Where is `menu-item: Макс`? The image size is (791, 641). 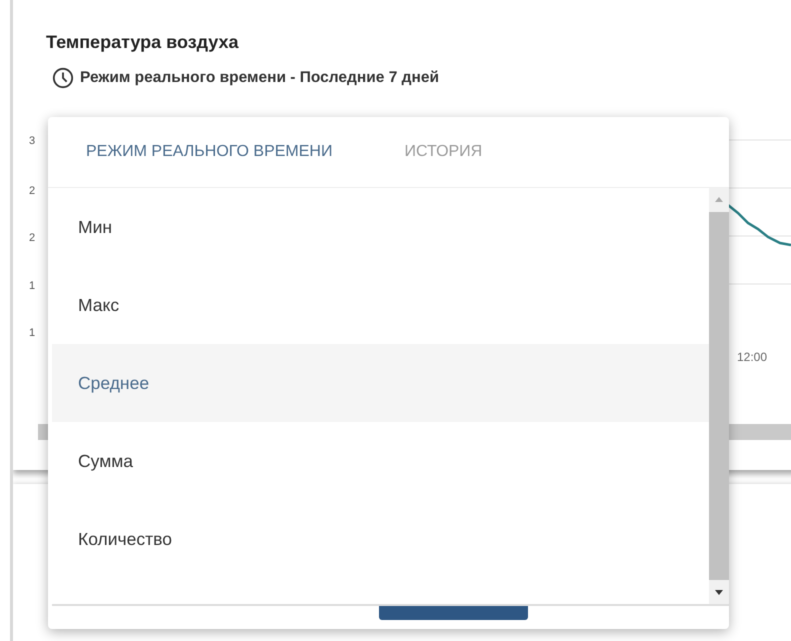
menu-item: Макс is located at coordinates (380, 305).